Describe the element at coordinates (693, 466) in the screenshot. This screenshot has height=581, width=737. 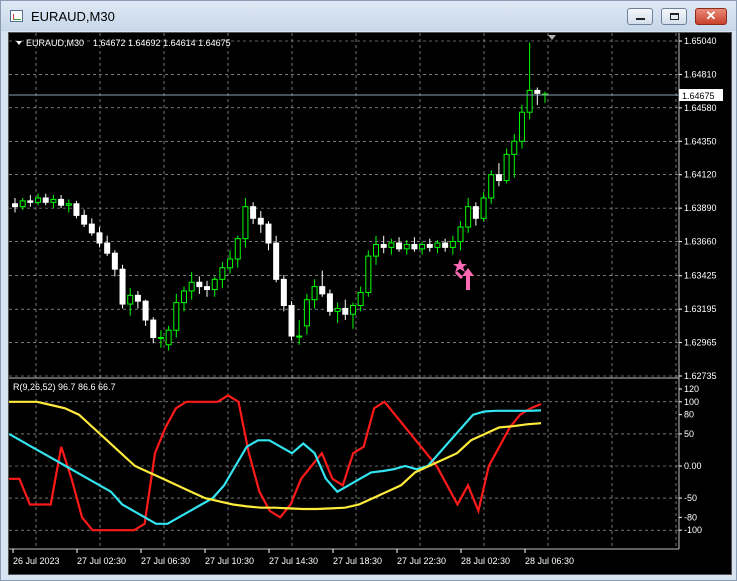
I see `indicator-tick-label: 0.00` at that location.